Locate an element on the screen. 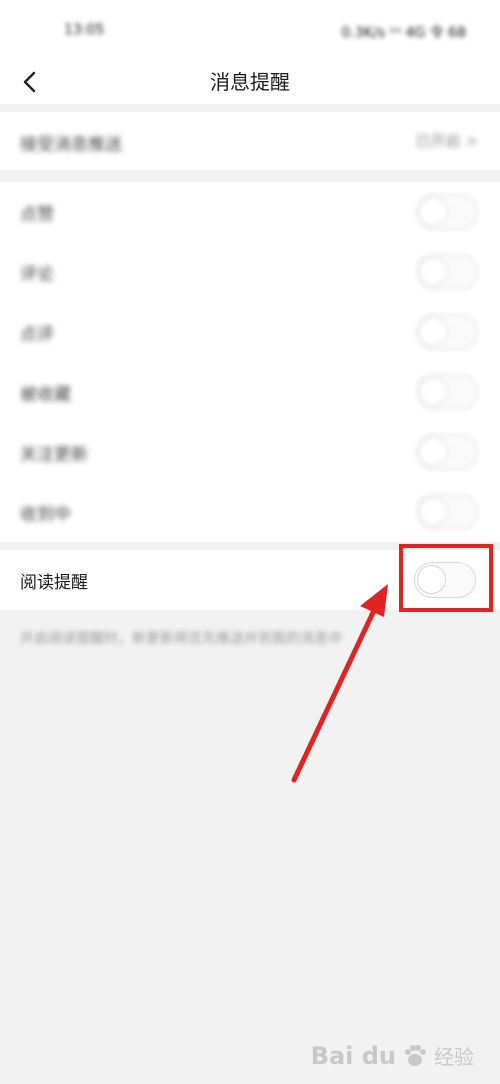 This screenshot has width=500, height=1084. watermark-sub: 经验 is located at coordinates (454, 1057).